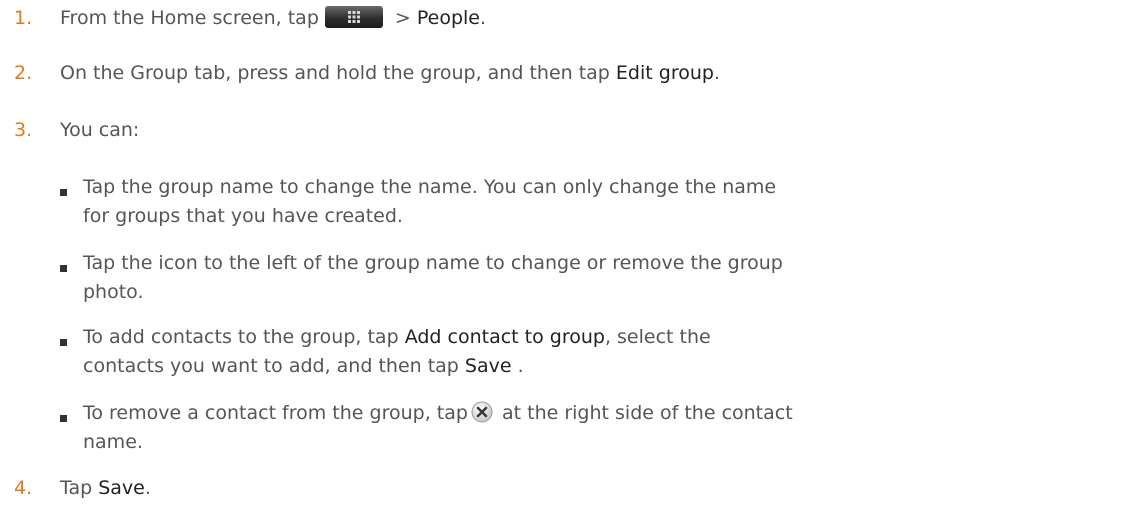 The image size is (1128, 523). I want to click on step-text: From the Home screen, tap > People., so click(273, 18).